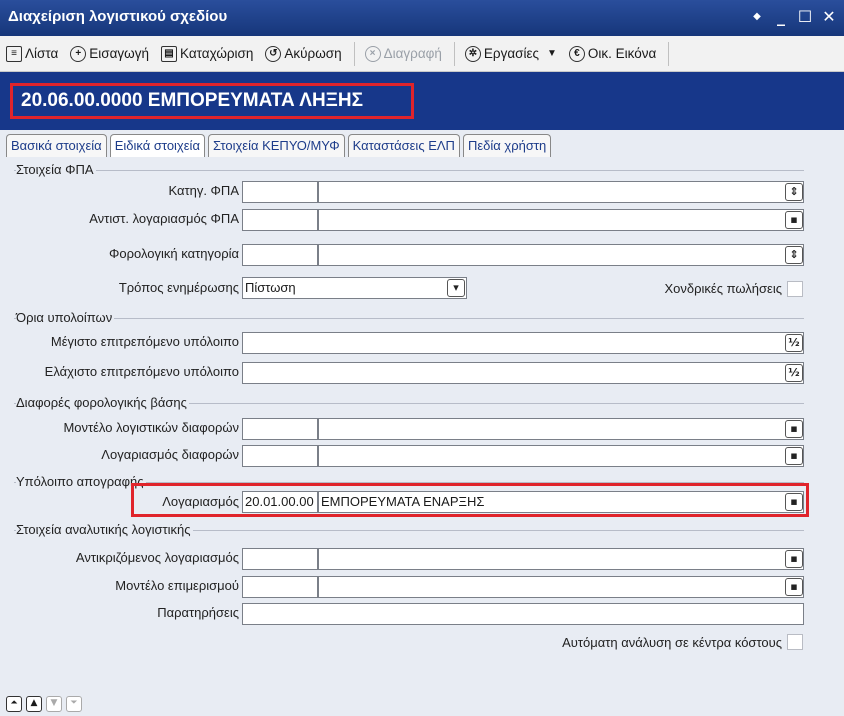  What do you see at coordinates (313, 53) in the screenshot?
I see `cancel-label: Ακύρωση` at bounding box center [313, 53].